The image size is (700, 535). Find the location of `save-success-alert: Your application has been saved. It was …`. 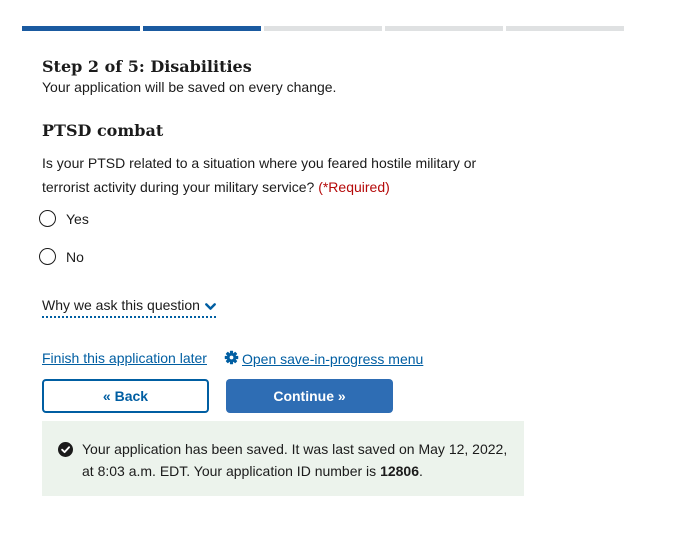

save-success-alert: Your application has been saved. It was … is located at coordinates (283, 458).